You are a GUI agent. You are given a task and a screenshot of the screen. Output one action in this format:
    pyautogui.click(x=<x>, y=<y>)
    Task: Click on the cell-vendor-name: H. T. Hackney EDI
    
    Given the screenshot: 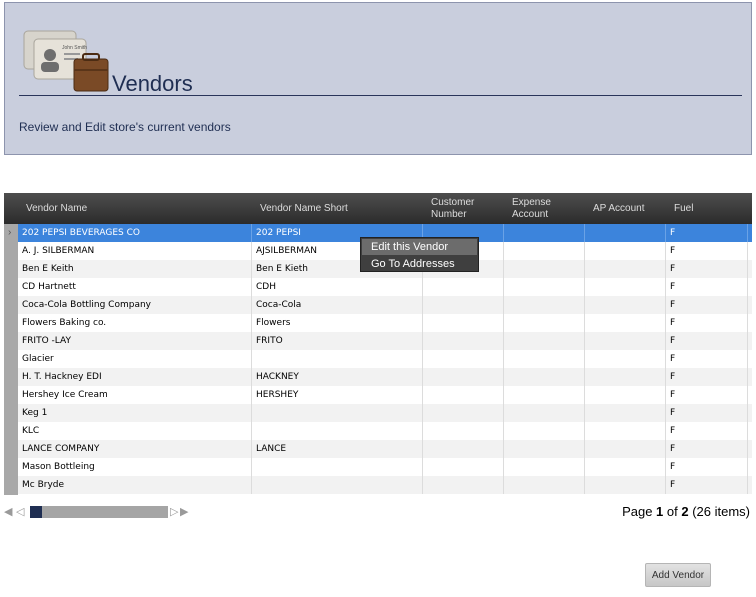 What is the action you would take?
    pyautogui.click(x=135, y=377)
    